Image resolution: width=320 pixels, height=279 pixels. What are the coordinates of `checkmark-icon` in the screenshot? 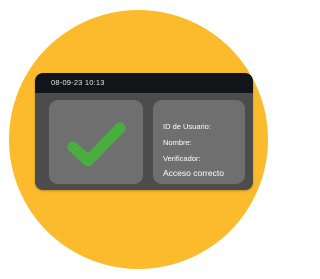 It's located at (96, 144).